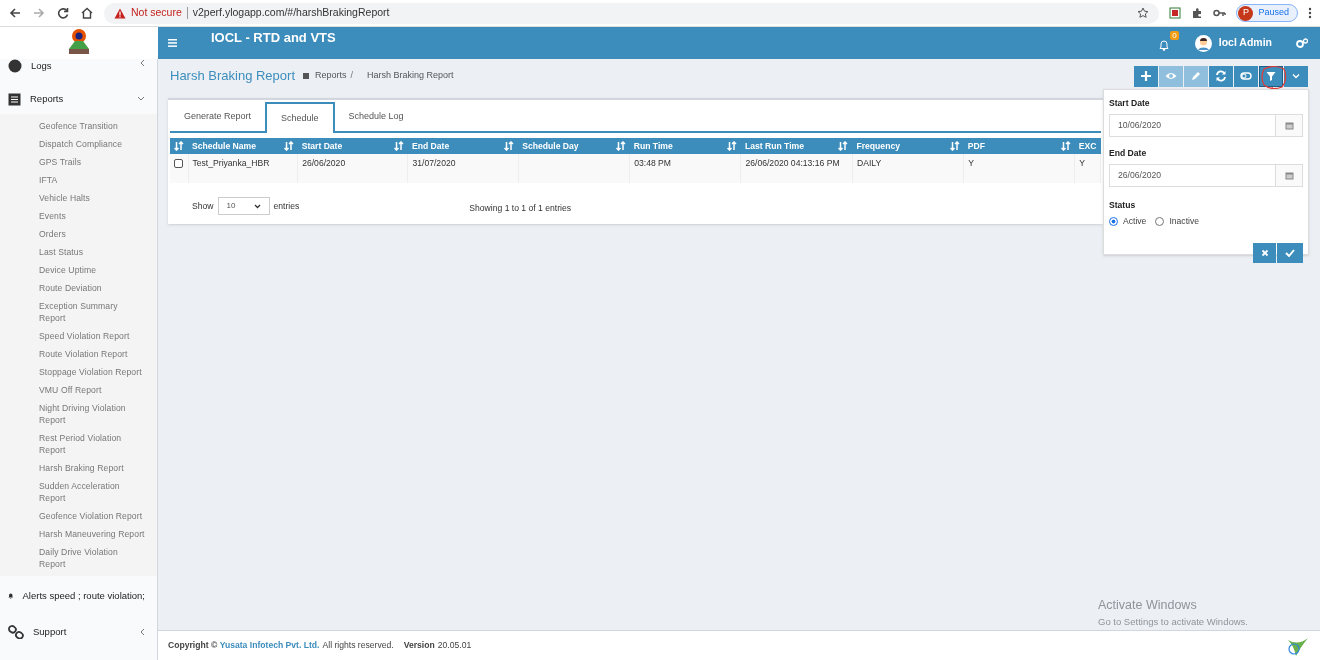 The image size is (1320, 660). What do you see at coordinates (1019, 146) in the screenshot?
I see `column-header: PDF` at bounding box center [1019, 146].